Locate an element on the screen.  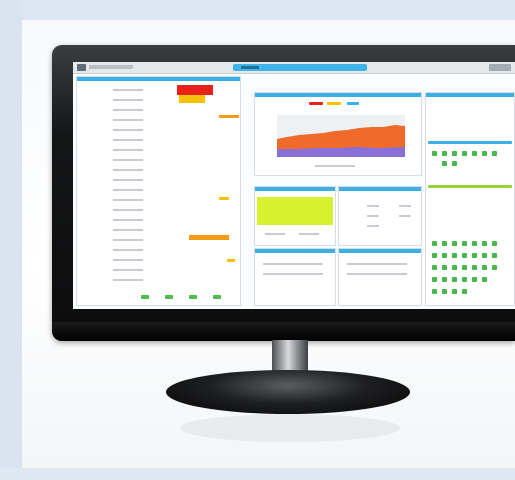
highlight-panel is located at coordinates (295, 216).